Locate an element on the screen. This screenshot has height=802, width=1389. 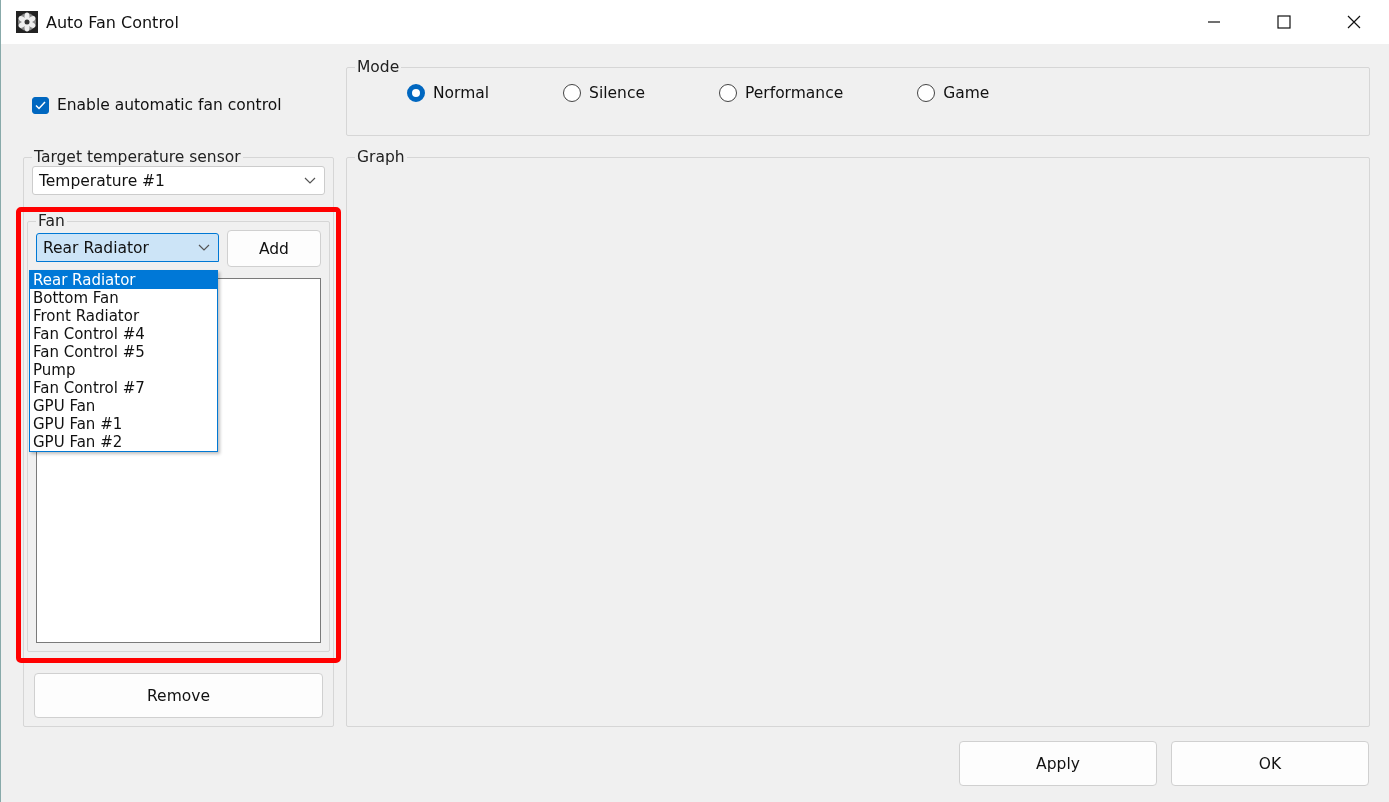
dropdown-option: Pump is located at coordinates (123, 370).